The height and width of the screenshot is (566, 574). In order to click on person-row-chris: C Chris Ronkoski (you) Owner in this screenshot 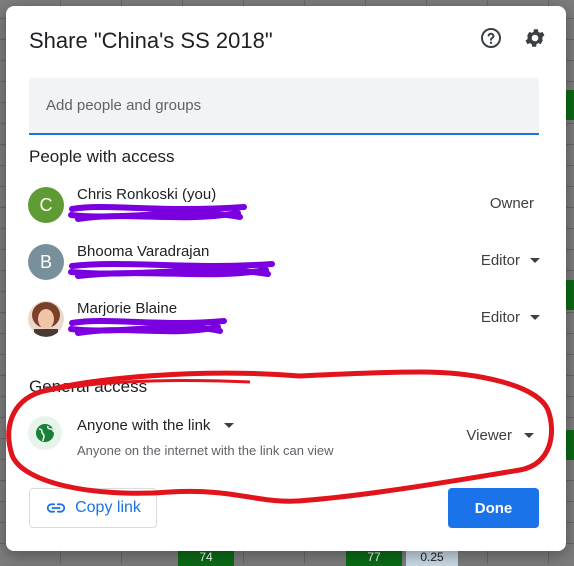, I will do `click(284, 205)`.